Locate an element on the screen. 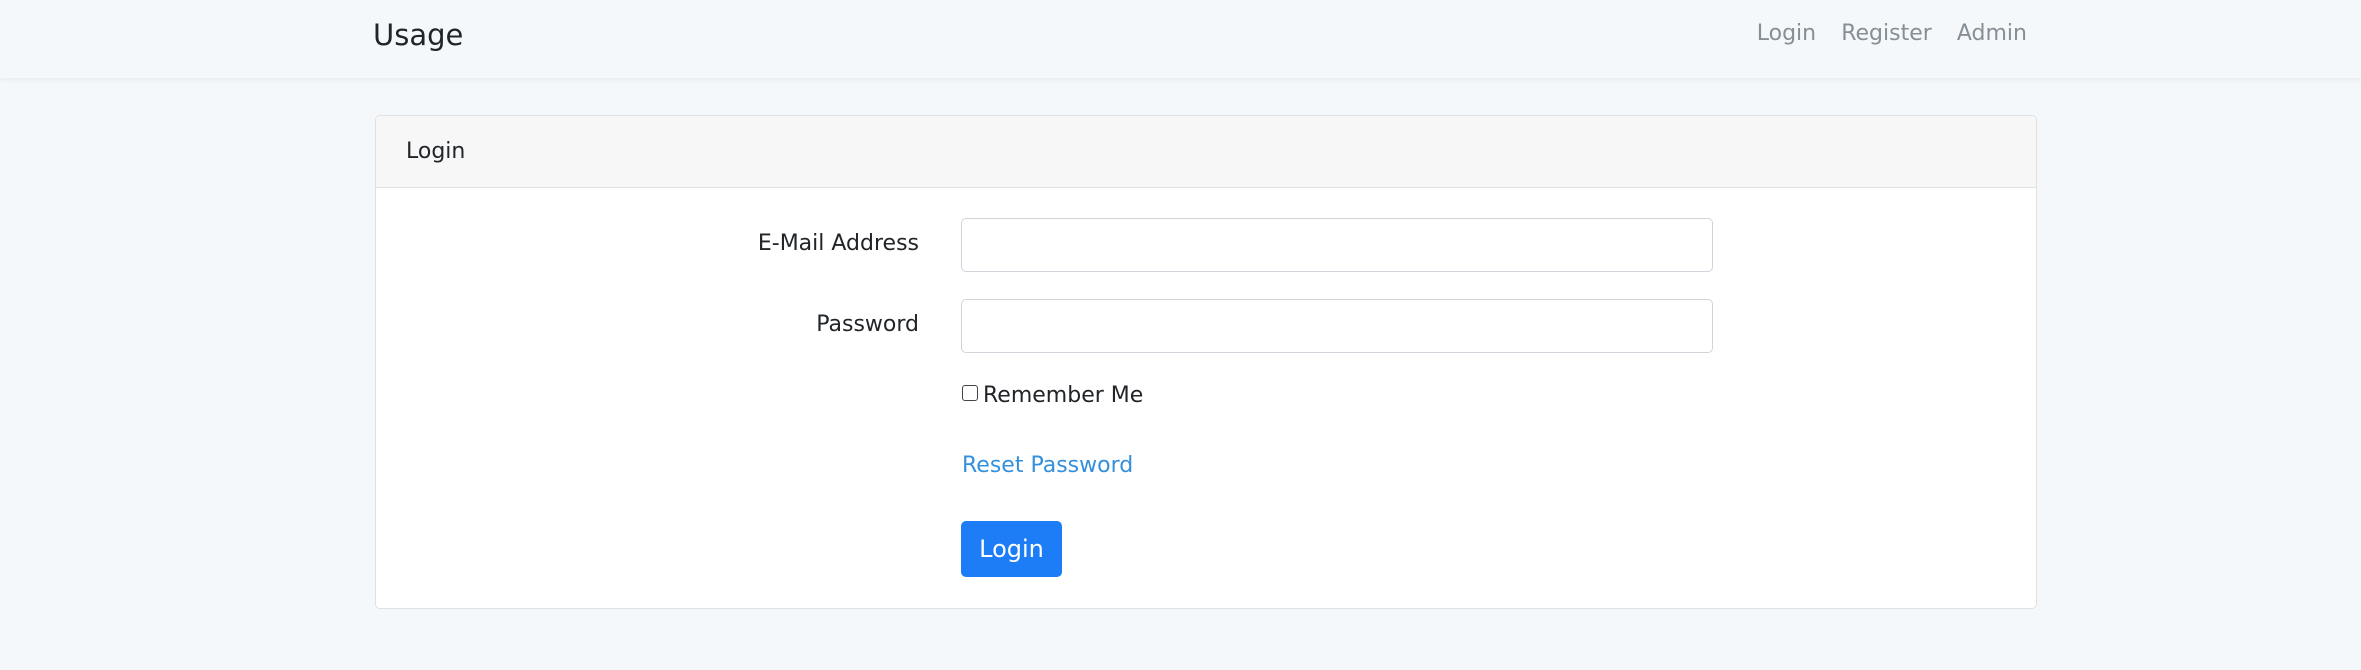 This screenshot has width=2361, height=670. email-label: E-Mail Address is located at coordinates (838, 243).